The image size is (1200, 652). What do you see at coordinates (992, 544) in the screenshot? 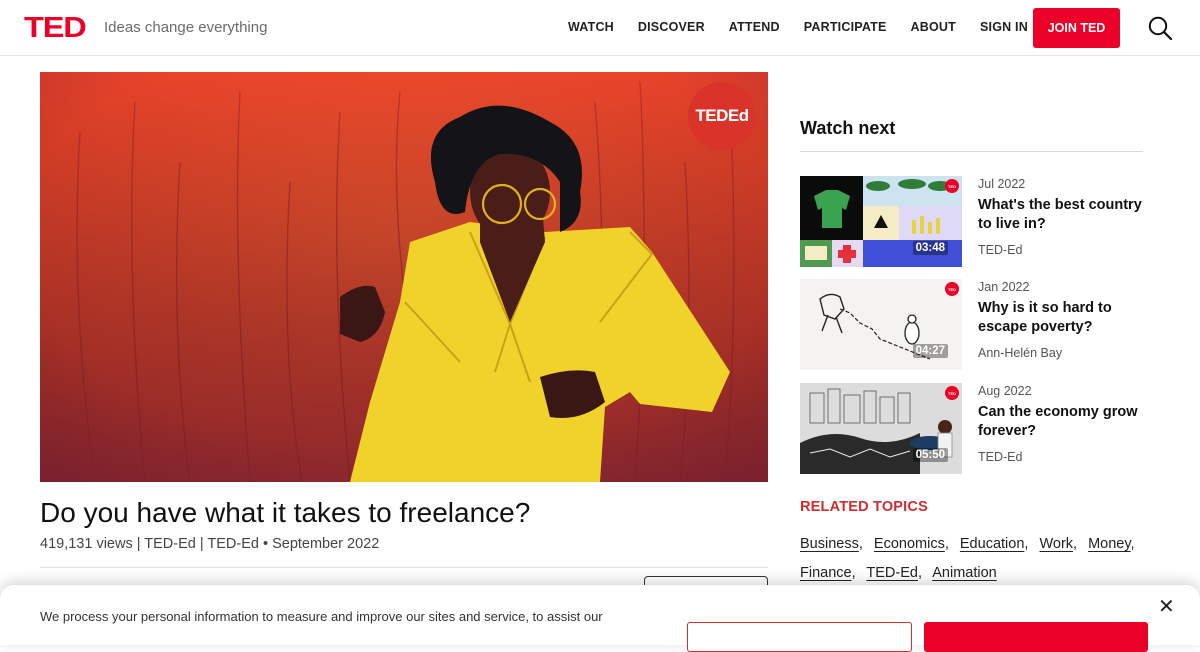
I see `topic-link: Education` at bounding box center [992, 544].